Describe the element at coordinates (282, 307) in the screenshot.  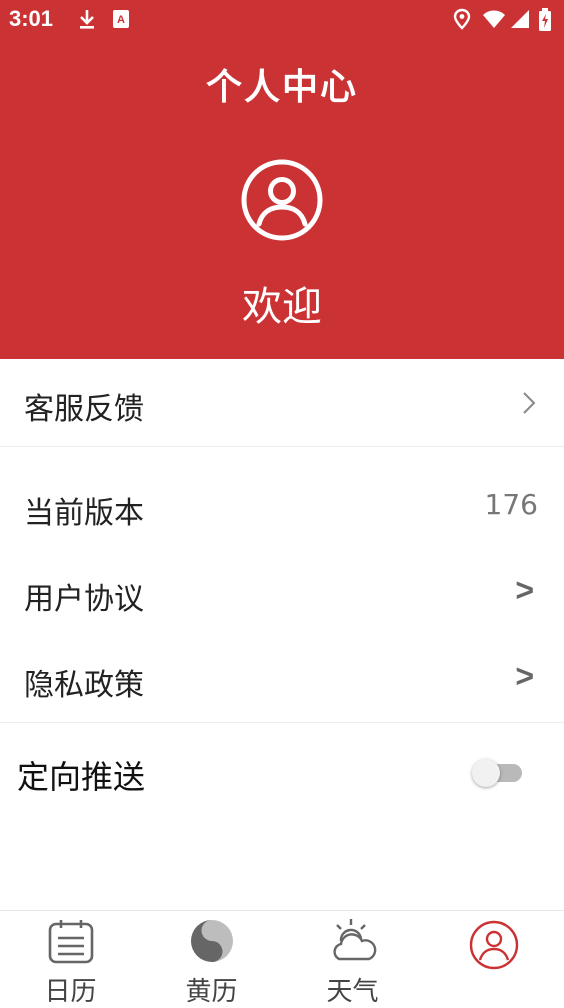
I see `welcome-text: 欢迎` at that location.